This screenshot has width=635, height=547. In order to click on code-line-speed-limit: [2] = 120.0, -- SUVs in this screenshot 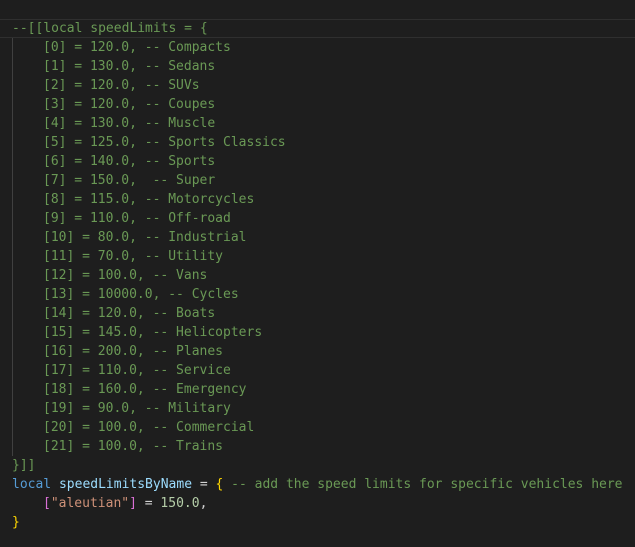, I will do `click(121, 85)`.